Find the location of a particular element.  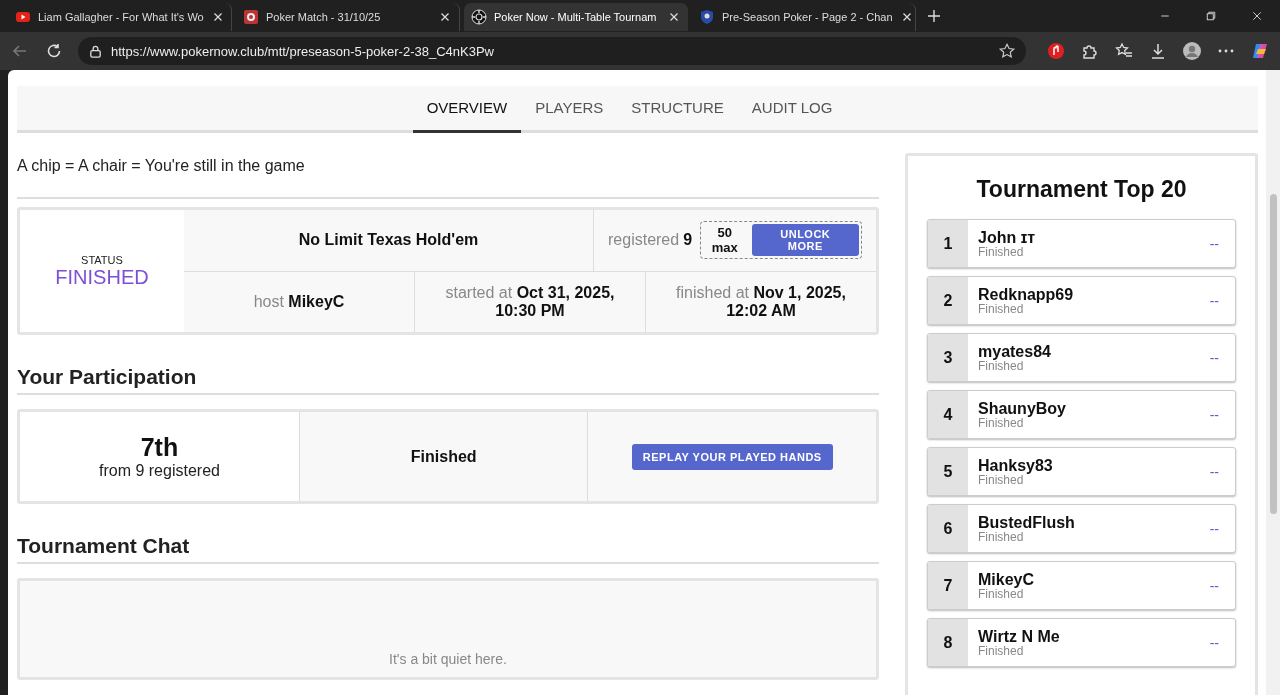

status-value: FINISHED is located at coordinates (102, 277).